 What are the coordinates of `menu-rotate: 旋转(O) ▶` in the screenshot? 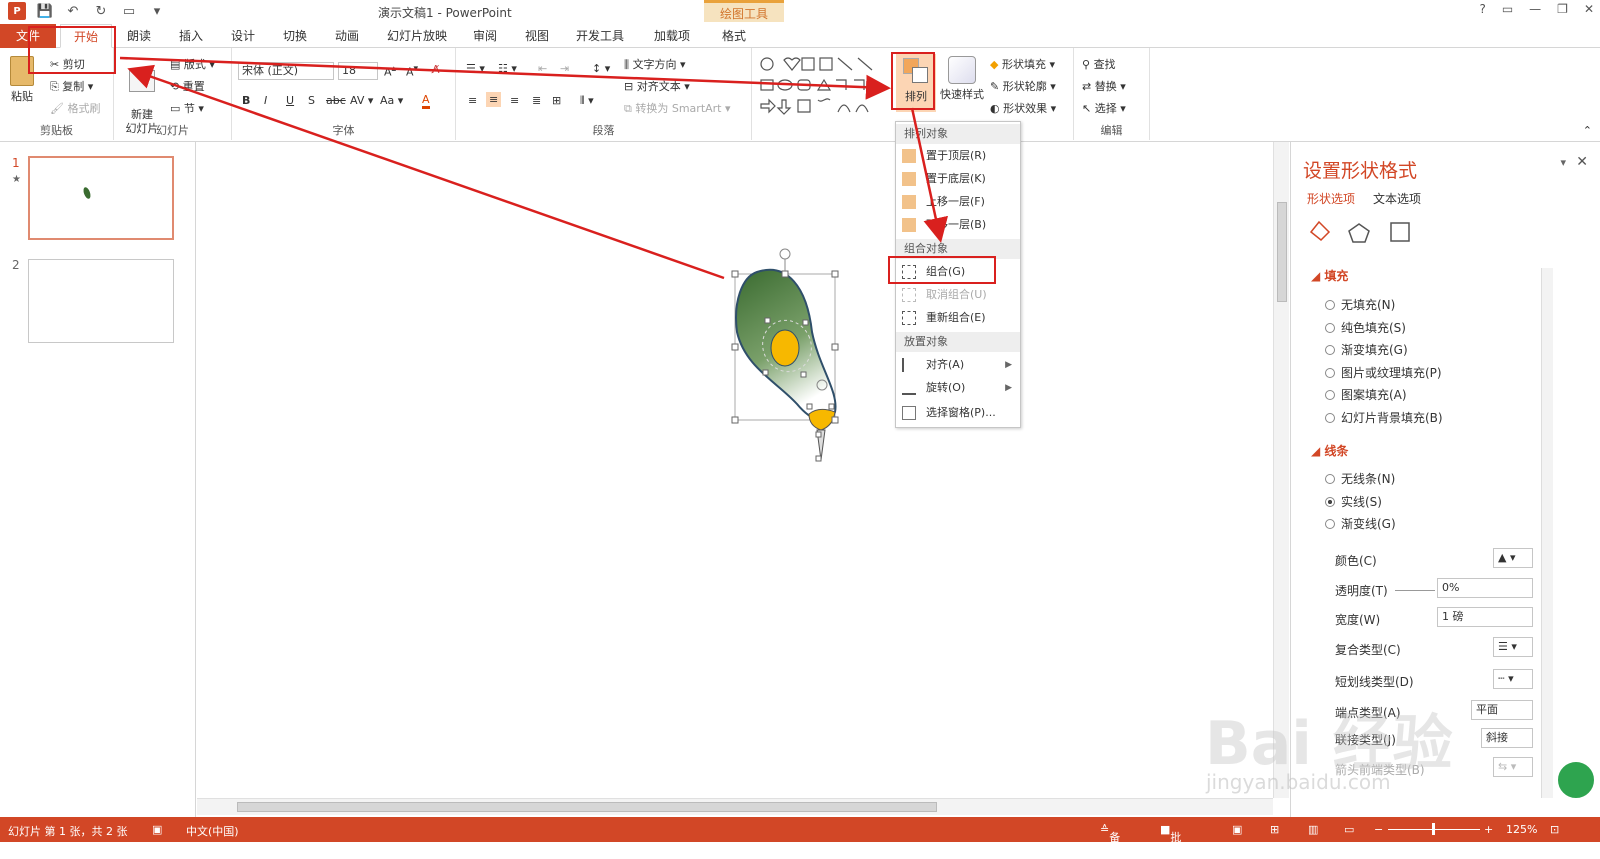 It's located at (958, 388).